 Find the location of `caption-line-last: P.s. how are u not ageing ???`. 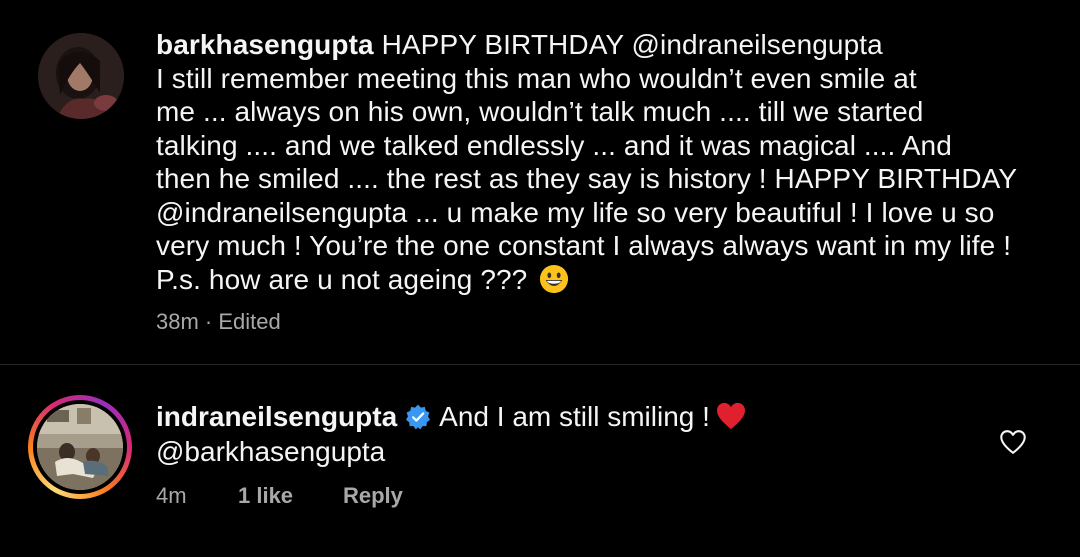

caption-line-last: P.s. how are u not ageing ??? is located at coordinates (596, 280).